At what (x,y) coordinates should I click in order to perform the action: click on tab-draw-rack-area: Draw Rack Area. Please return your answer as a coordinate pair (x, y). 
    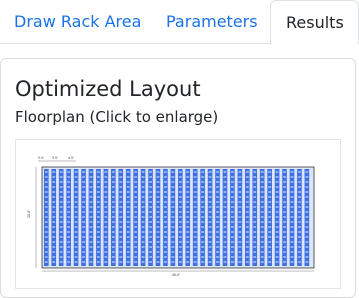
    Looking at the image, I should click on (77, 22).